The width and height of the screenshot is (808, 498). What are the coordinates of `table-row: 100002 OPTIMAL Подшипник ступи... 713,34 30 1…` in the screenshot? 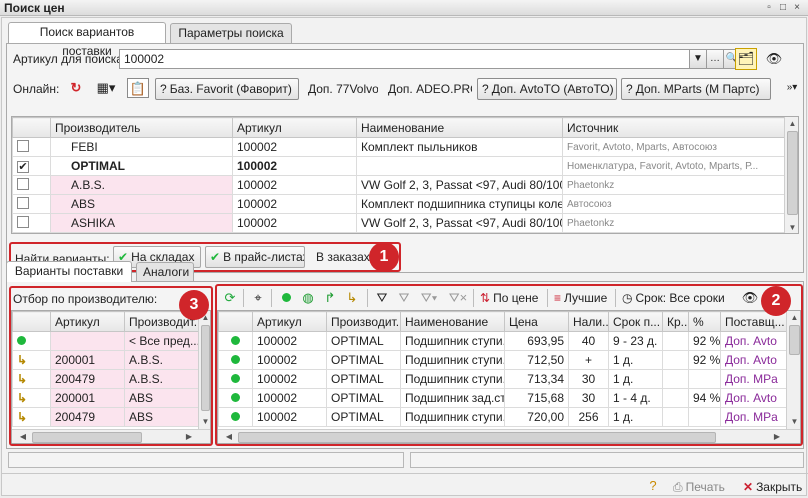 It's located at (502, 379).